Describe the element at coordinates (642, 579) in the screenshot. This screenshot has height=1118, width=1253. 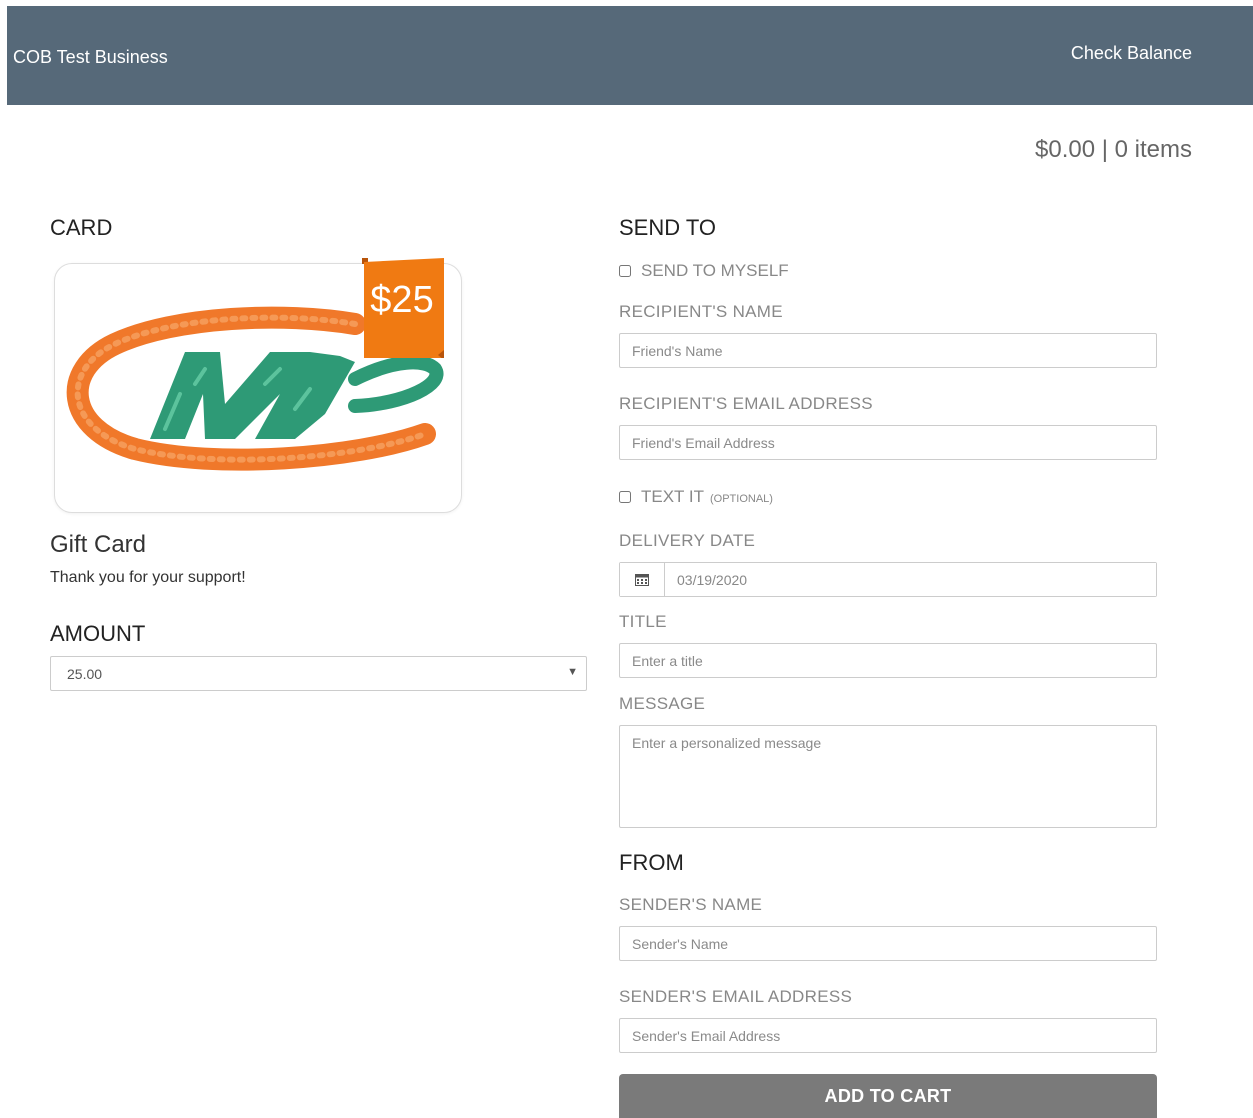
I see `calendar-icon` at that location.